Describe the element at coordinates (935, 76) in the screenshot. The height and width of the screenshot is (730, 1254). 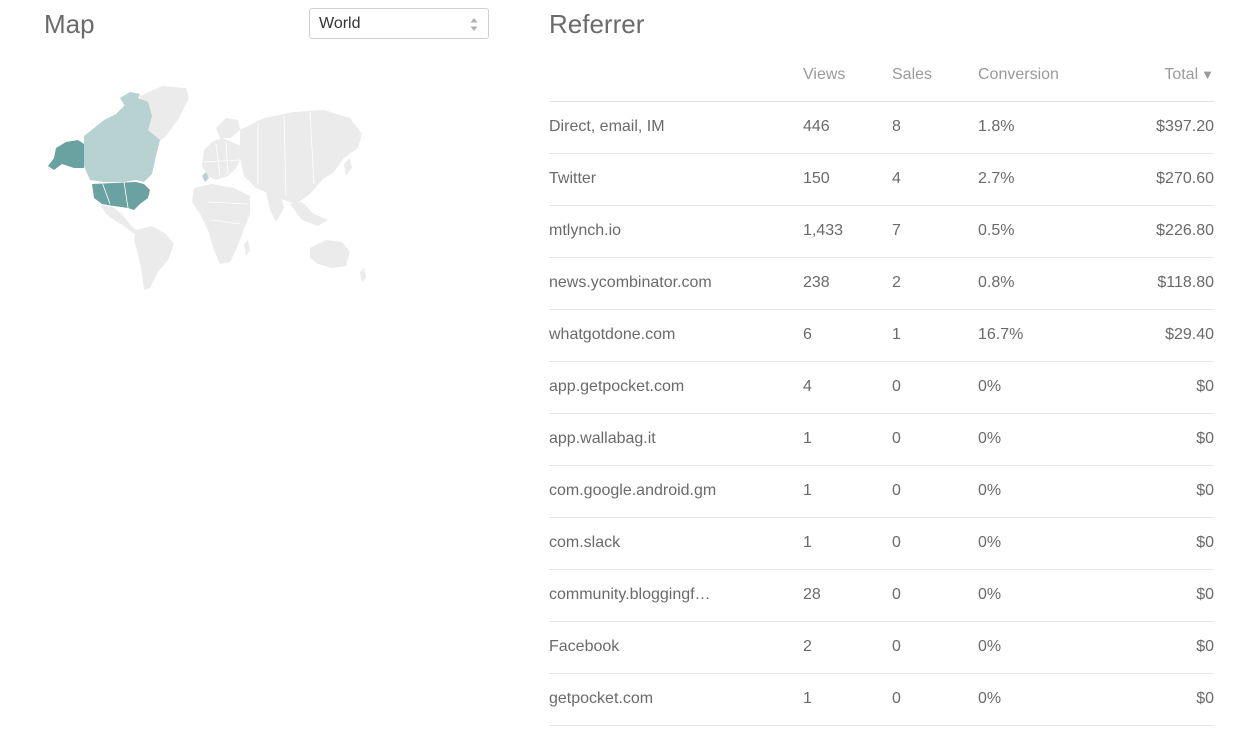
I see `column-header-sales: Sales` at that location.